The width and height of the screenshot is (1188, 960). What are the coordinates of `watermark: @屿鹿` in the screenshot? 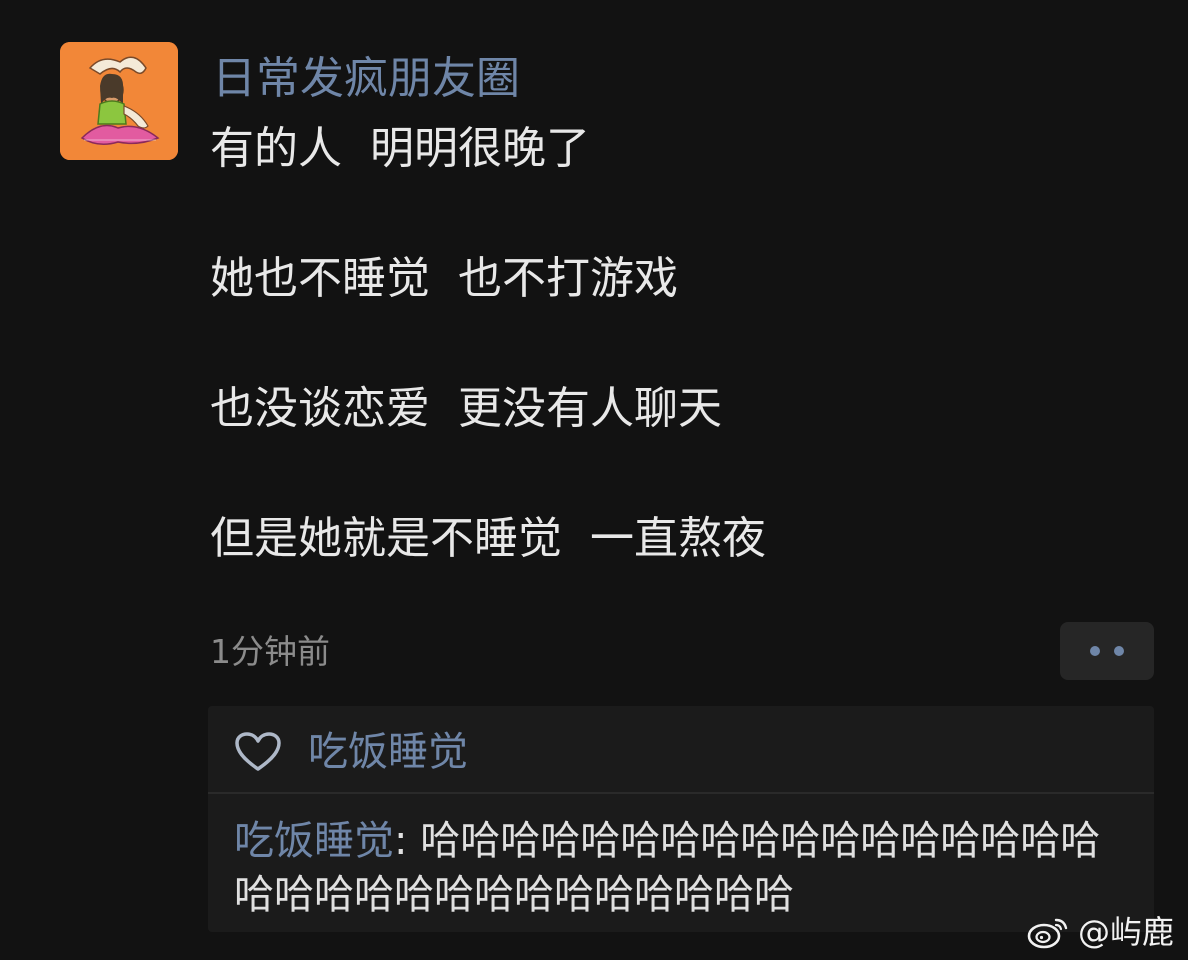 It's located at (1100, 932).